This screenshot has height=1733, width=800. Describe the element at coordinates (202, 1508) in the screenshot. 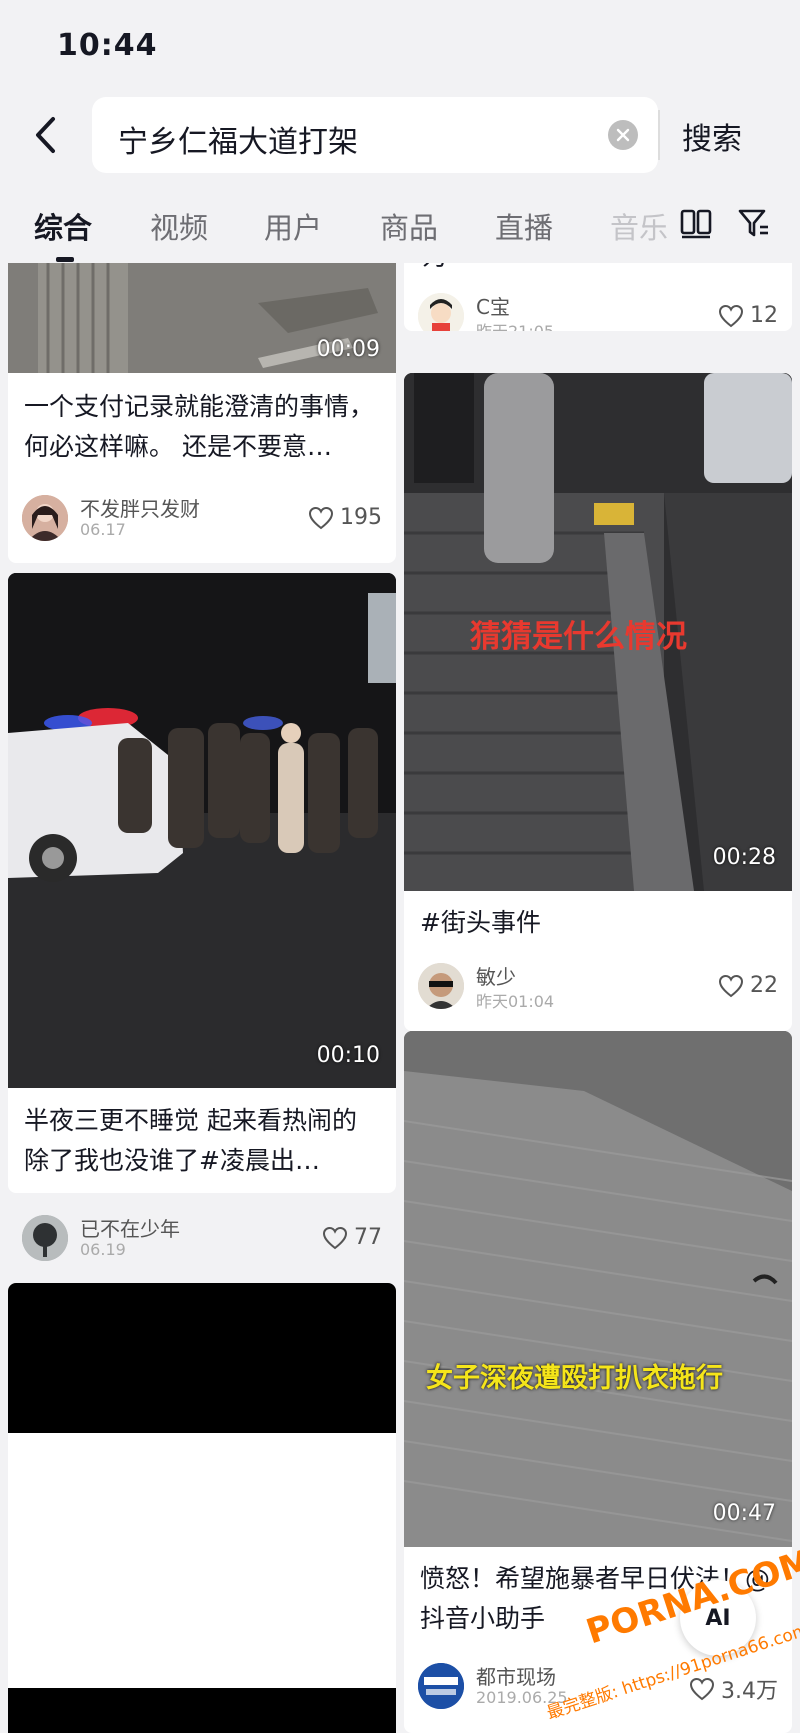

I see `video-card` at that location.